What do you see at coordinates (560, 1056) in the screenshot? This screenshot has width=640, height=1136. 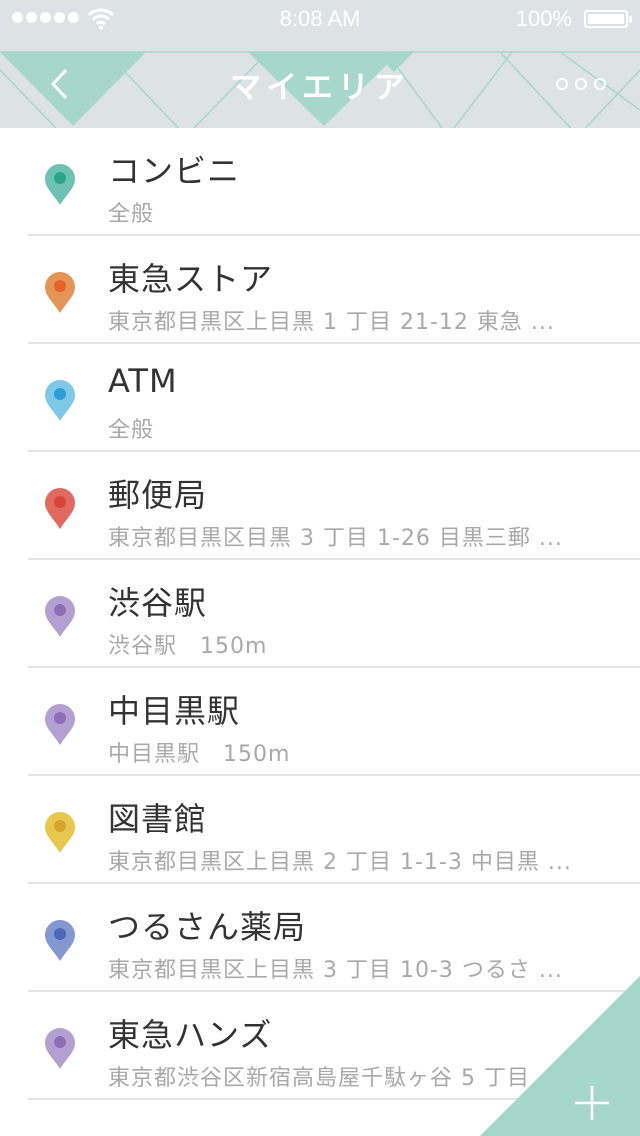 I see `add-place-button` at bounding box center [560, 1056].